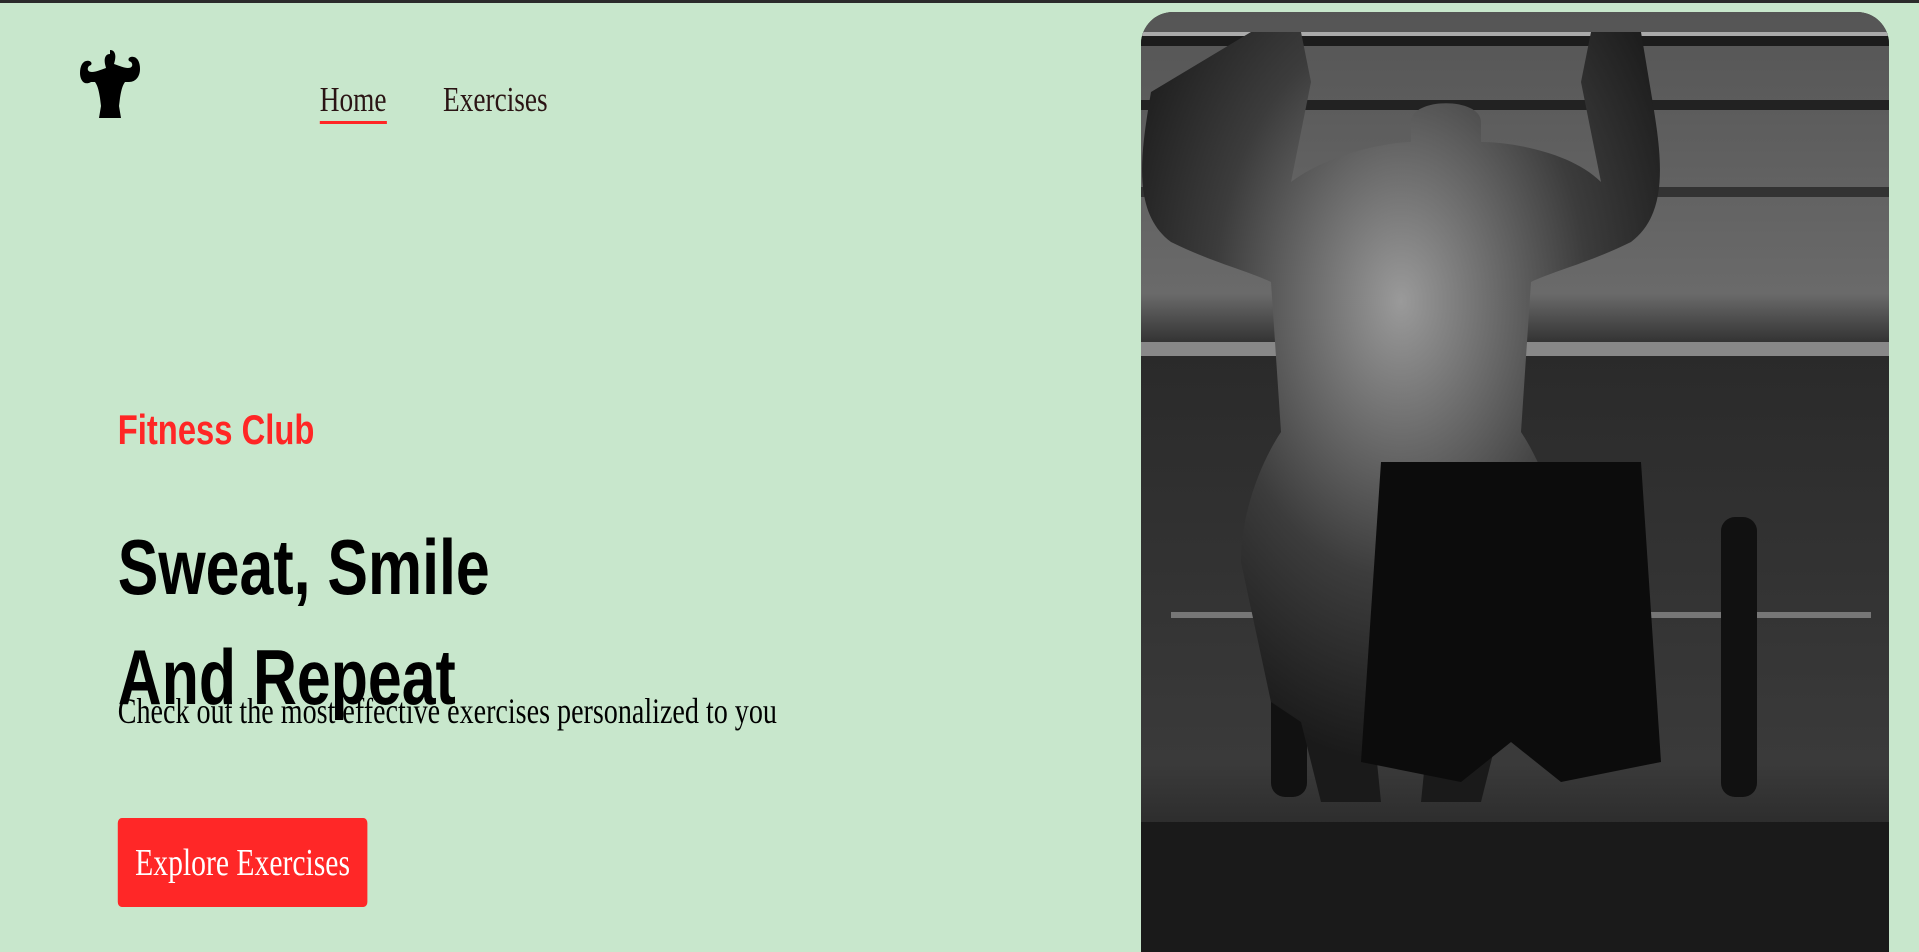 This screenshot has width=1919, height=952. What do you see at coordinates (216, 429) in the screenshot?
I see `hero-eyebrow: Fitness Club` at bounding box center [216, 429].